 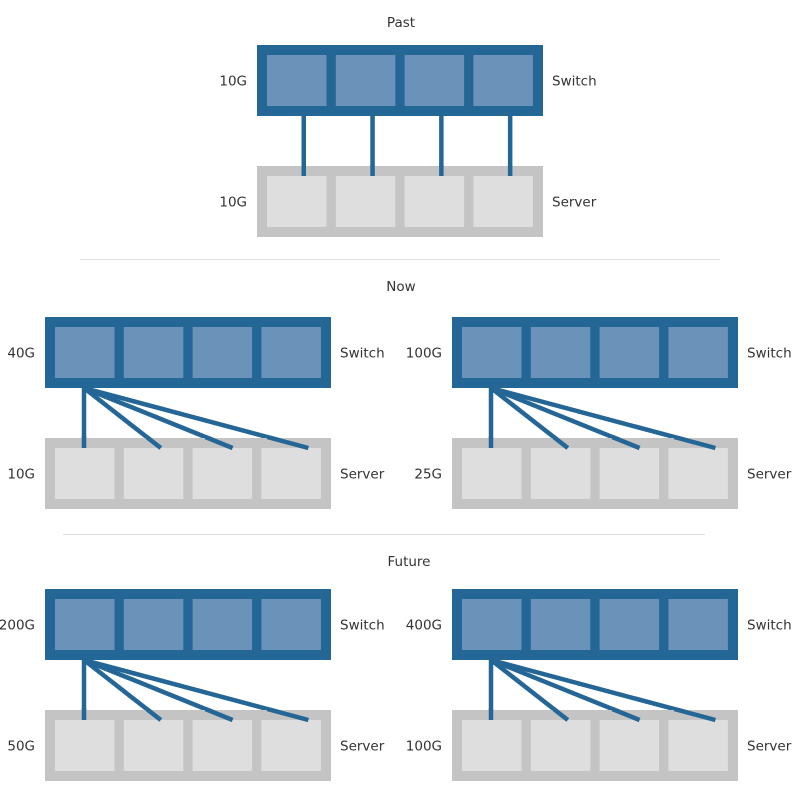 I want to click on server-speed-label: 100G, so click(x=424, y=747).